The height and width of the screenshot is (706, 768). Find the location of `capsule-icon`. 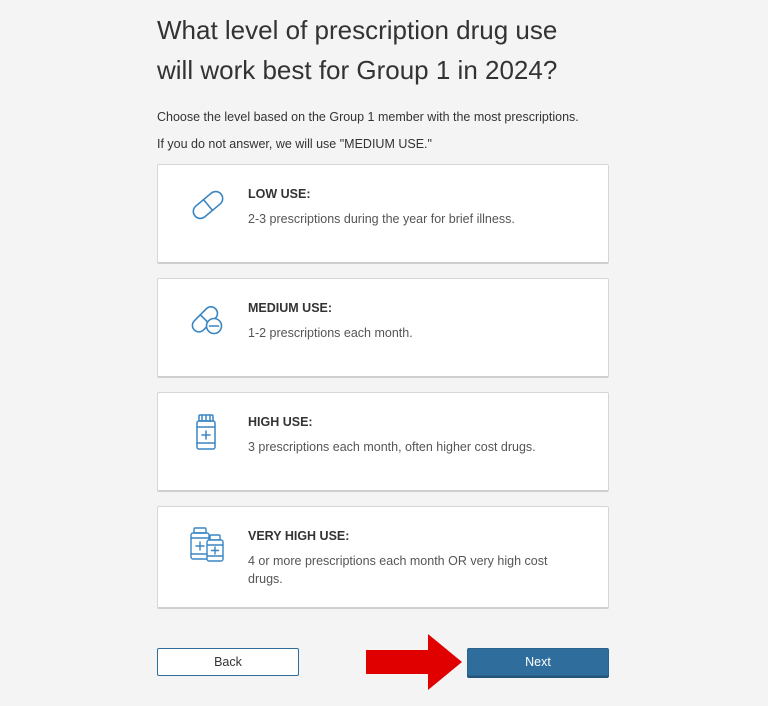

capsule-icon is located at coordinates (208, 205).